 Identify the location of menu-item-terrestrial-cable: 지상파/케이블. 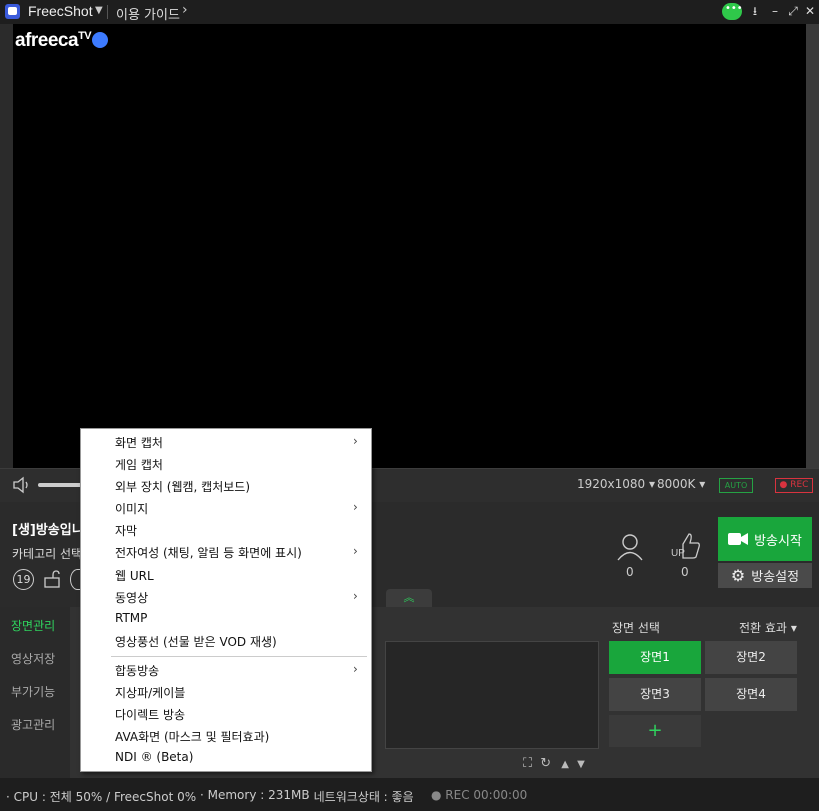
(150, 692).